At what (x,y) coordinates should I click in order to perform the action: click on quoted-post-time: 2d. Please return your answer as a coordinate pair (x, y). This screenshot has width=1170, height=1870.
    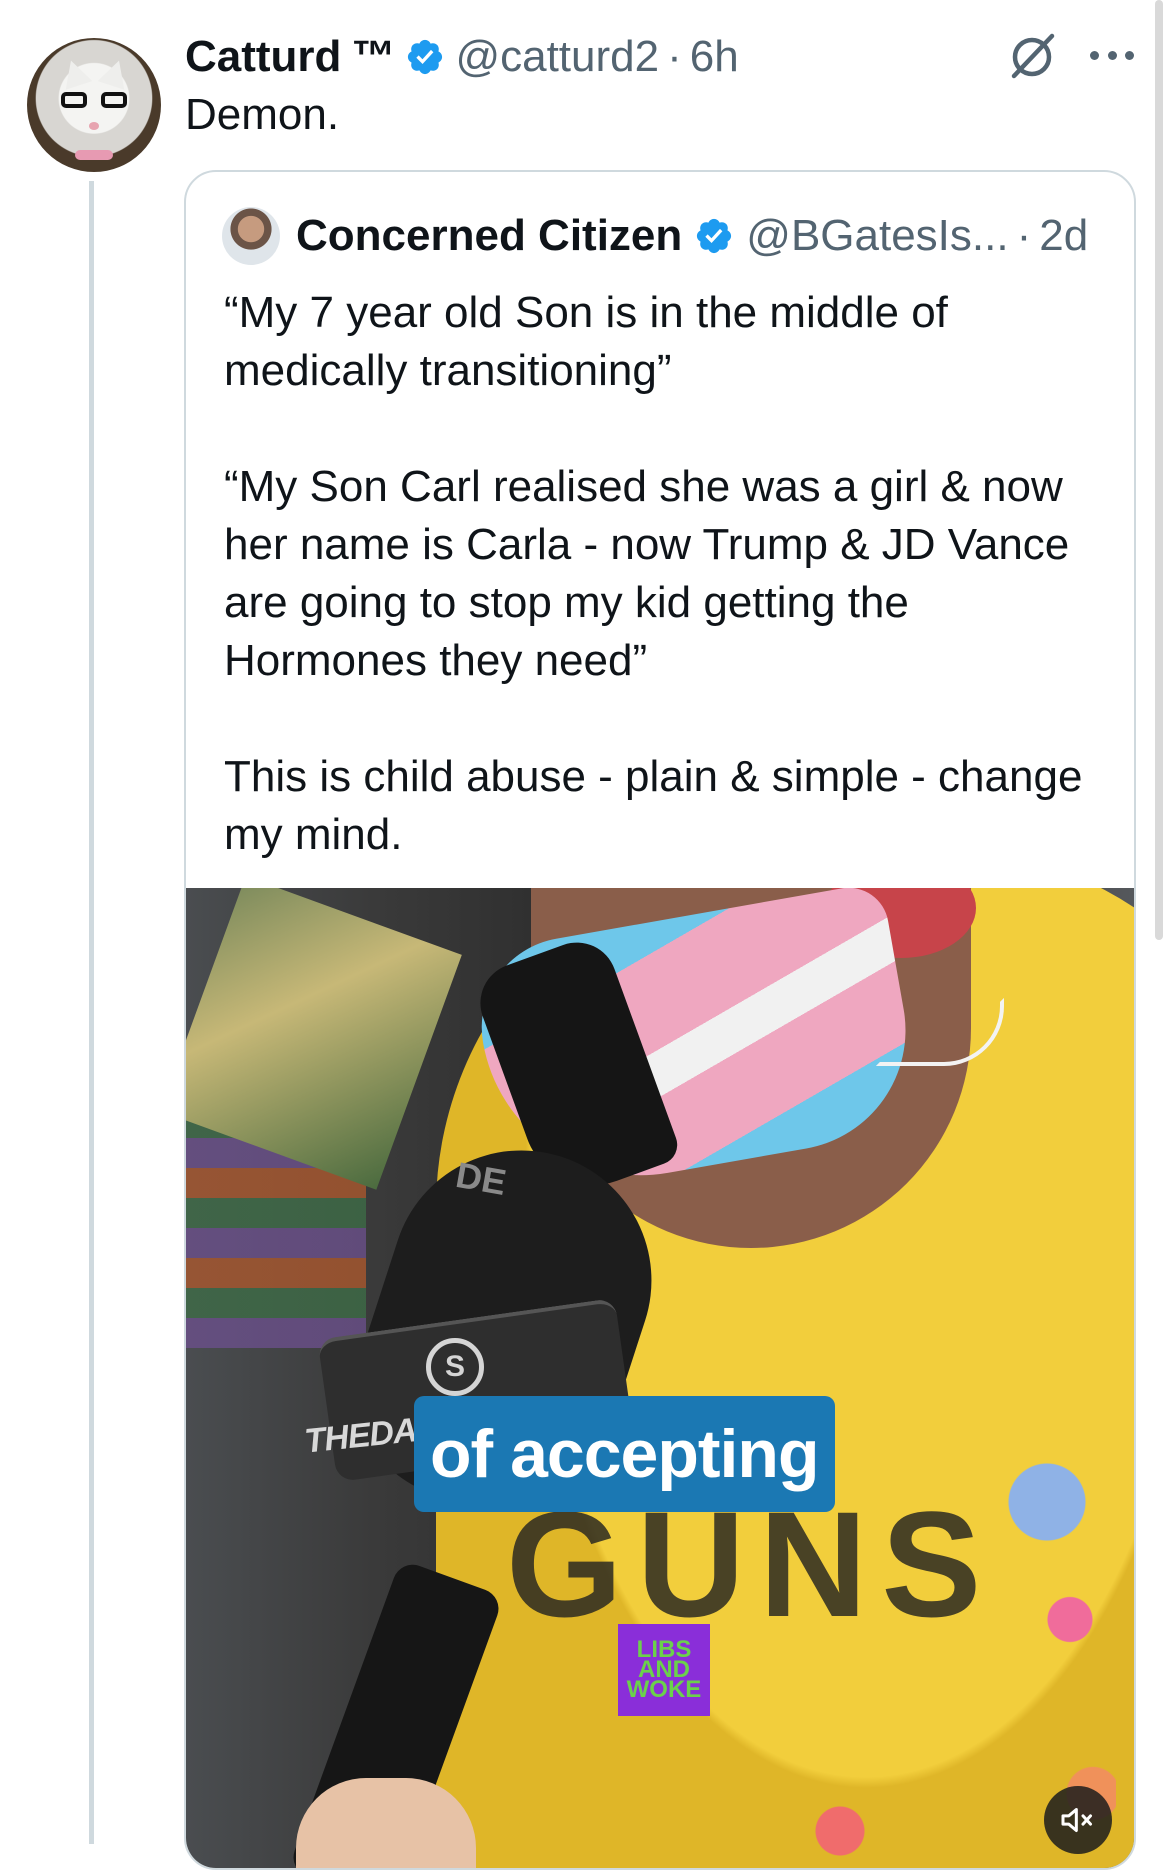
    Looking at the image, I should click on (1063, 236).